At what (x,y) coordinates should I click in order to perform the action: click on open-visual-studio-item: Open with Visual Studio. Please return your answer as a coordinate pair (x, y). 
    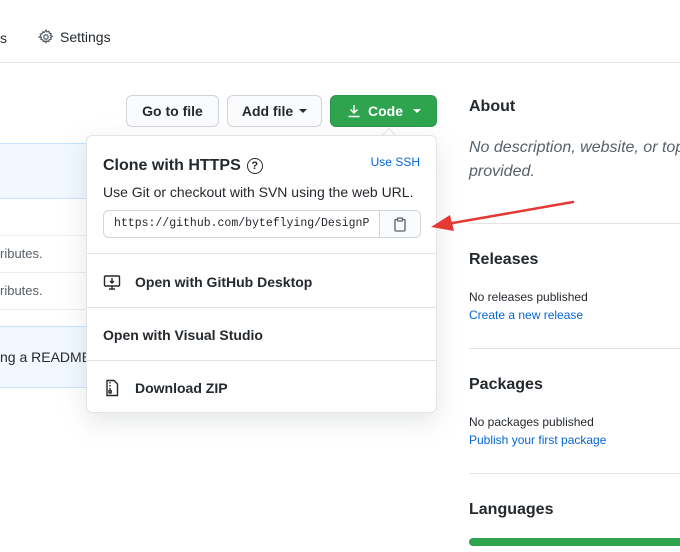
    Looking at the image, I should click on (183, 335).